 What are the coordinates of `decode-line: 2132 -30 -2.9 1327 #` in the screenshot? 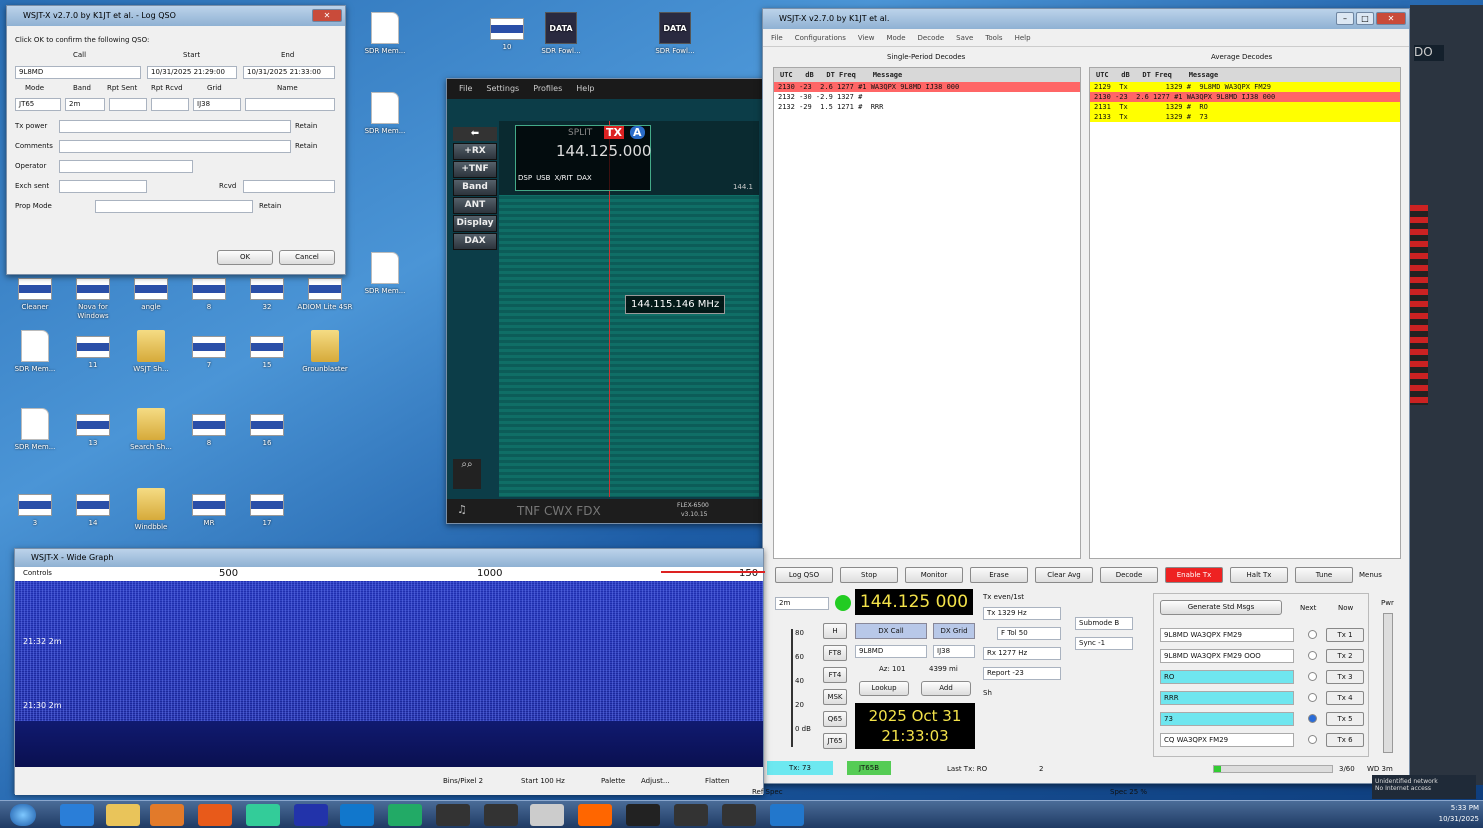 It's located at (927, 97).